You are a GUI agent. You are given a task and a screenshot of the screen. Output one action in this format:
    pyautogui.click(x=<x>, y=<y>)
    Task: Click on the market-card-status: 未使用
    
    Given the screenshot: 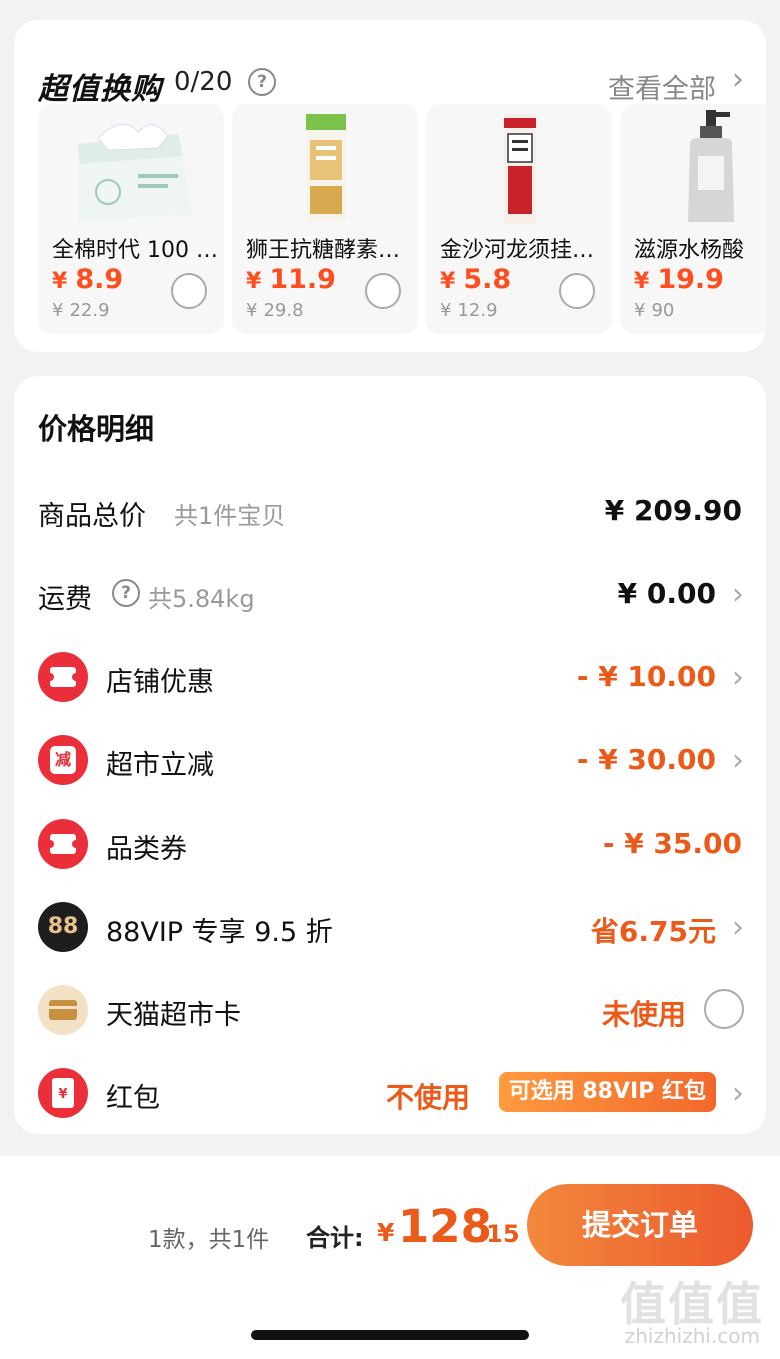 What is the action you would take?
    pyautogui.click(x=643, y=1014)
    